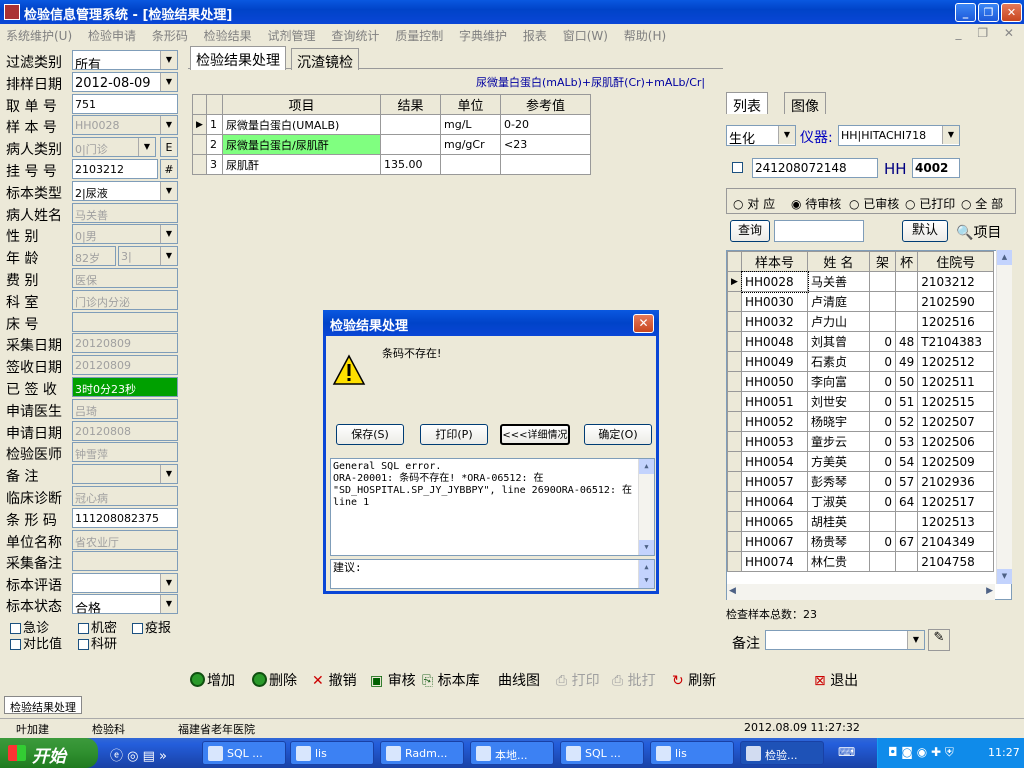 Image resolution: width=1024 pixels, height=768 pixels. I want to click on start-button: 开始, so click(49, 753).